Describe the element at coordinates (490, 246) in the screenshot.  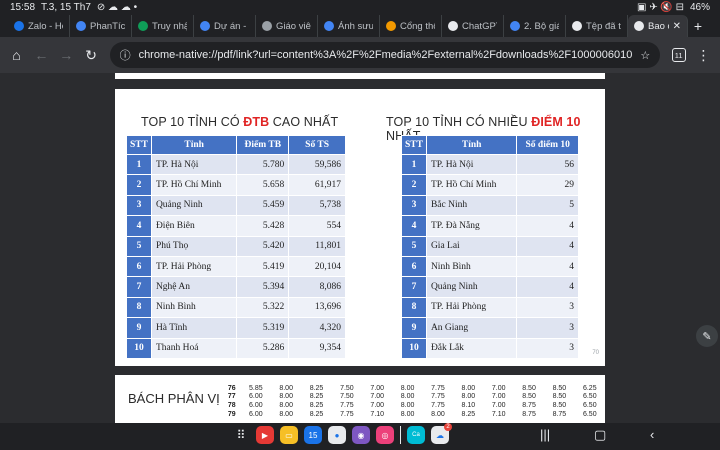
I see `table-row: 5 Gia Lai 4` at that location.